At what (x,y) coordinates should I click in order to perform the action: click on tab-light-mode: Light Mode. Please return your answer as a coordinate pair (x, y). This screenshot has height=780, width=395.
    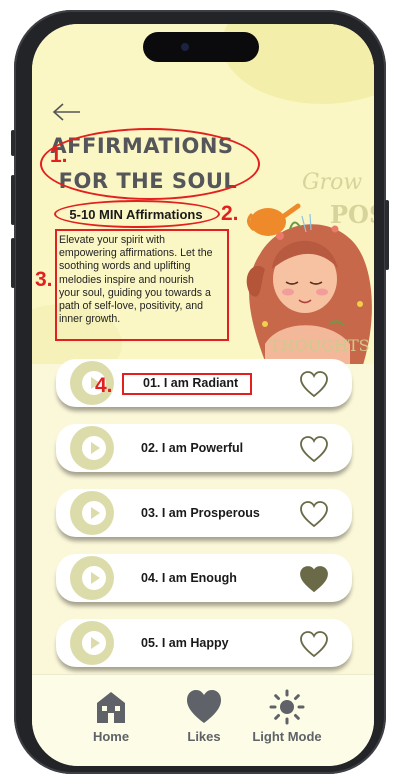
    Looking at the image, I should click on (287, 719).